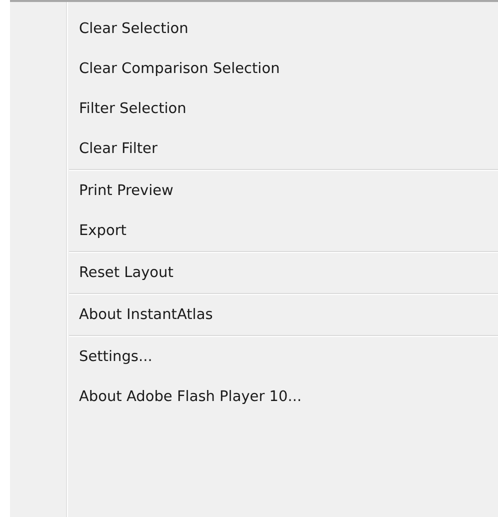 The image size is (498, 517). What do you see at coordinates (118, 149) in the screenshot?
I see `menu-item: Clear Filter` at bounding box center [118, 149].